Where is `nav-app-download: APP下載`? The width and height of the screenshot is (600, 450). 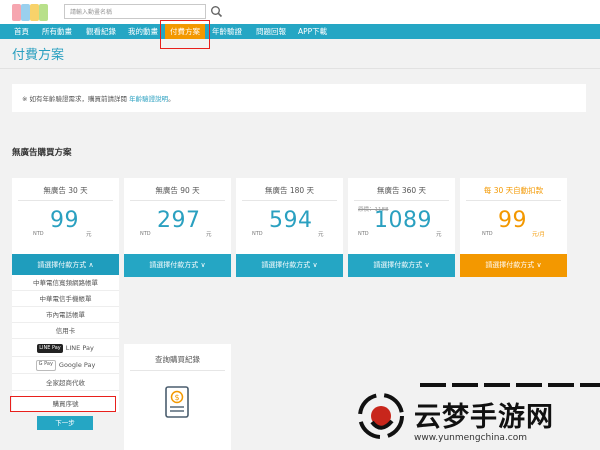 nav-app-download: APP下載 is located at coordinates (312, 31).